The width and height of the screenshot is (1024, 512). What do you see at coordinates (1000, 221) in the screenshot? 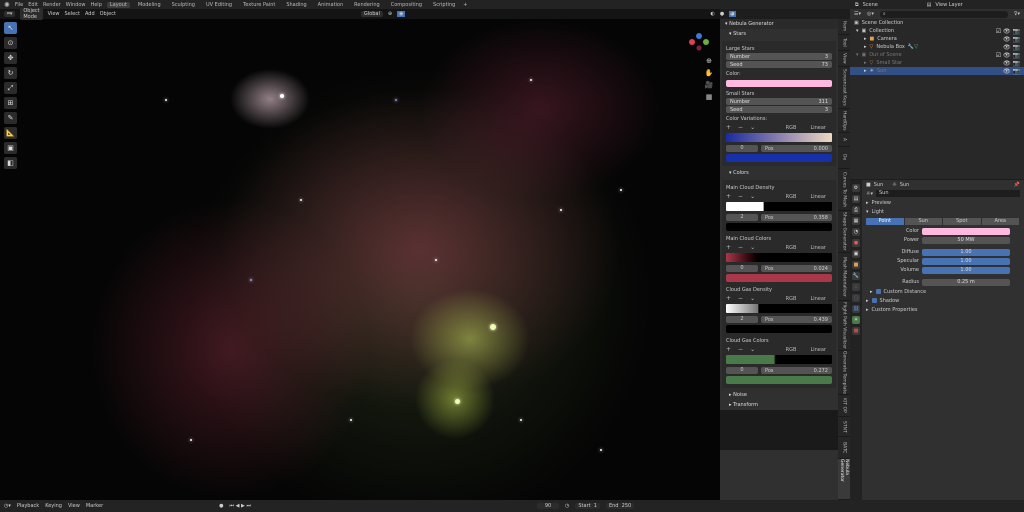
I see `light-type-area: Area` at bounding box center [1000, 221].